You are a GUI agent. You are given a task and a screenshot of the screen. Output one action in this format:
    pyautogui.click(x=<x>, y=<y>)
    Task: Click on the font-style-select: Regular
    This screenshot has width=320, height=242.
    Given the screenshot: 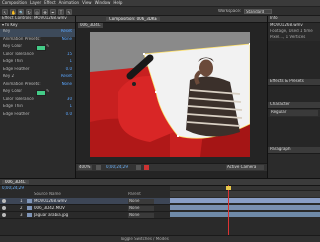 What is the action you would take?
    pyautogui.click(x=294, y=113)
    